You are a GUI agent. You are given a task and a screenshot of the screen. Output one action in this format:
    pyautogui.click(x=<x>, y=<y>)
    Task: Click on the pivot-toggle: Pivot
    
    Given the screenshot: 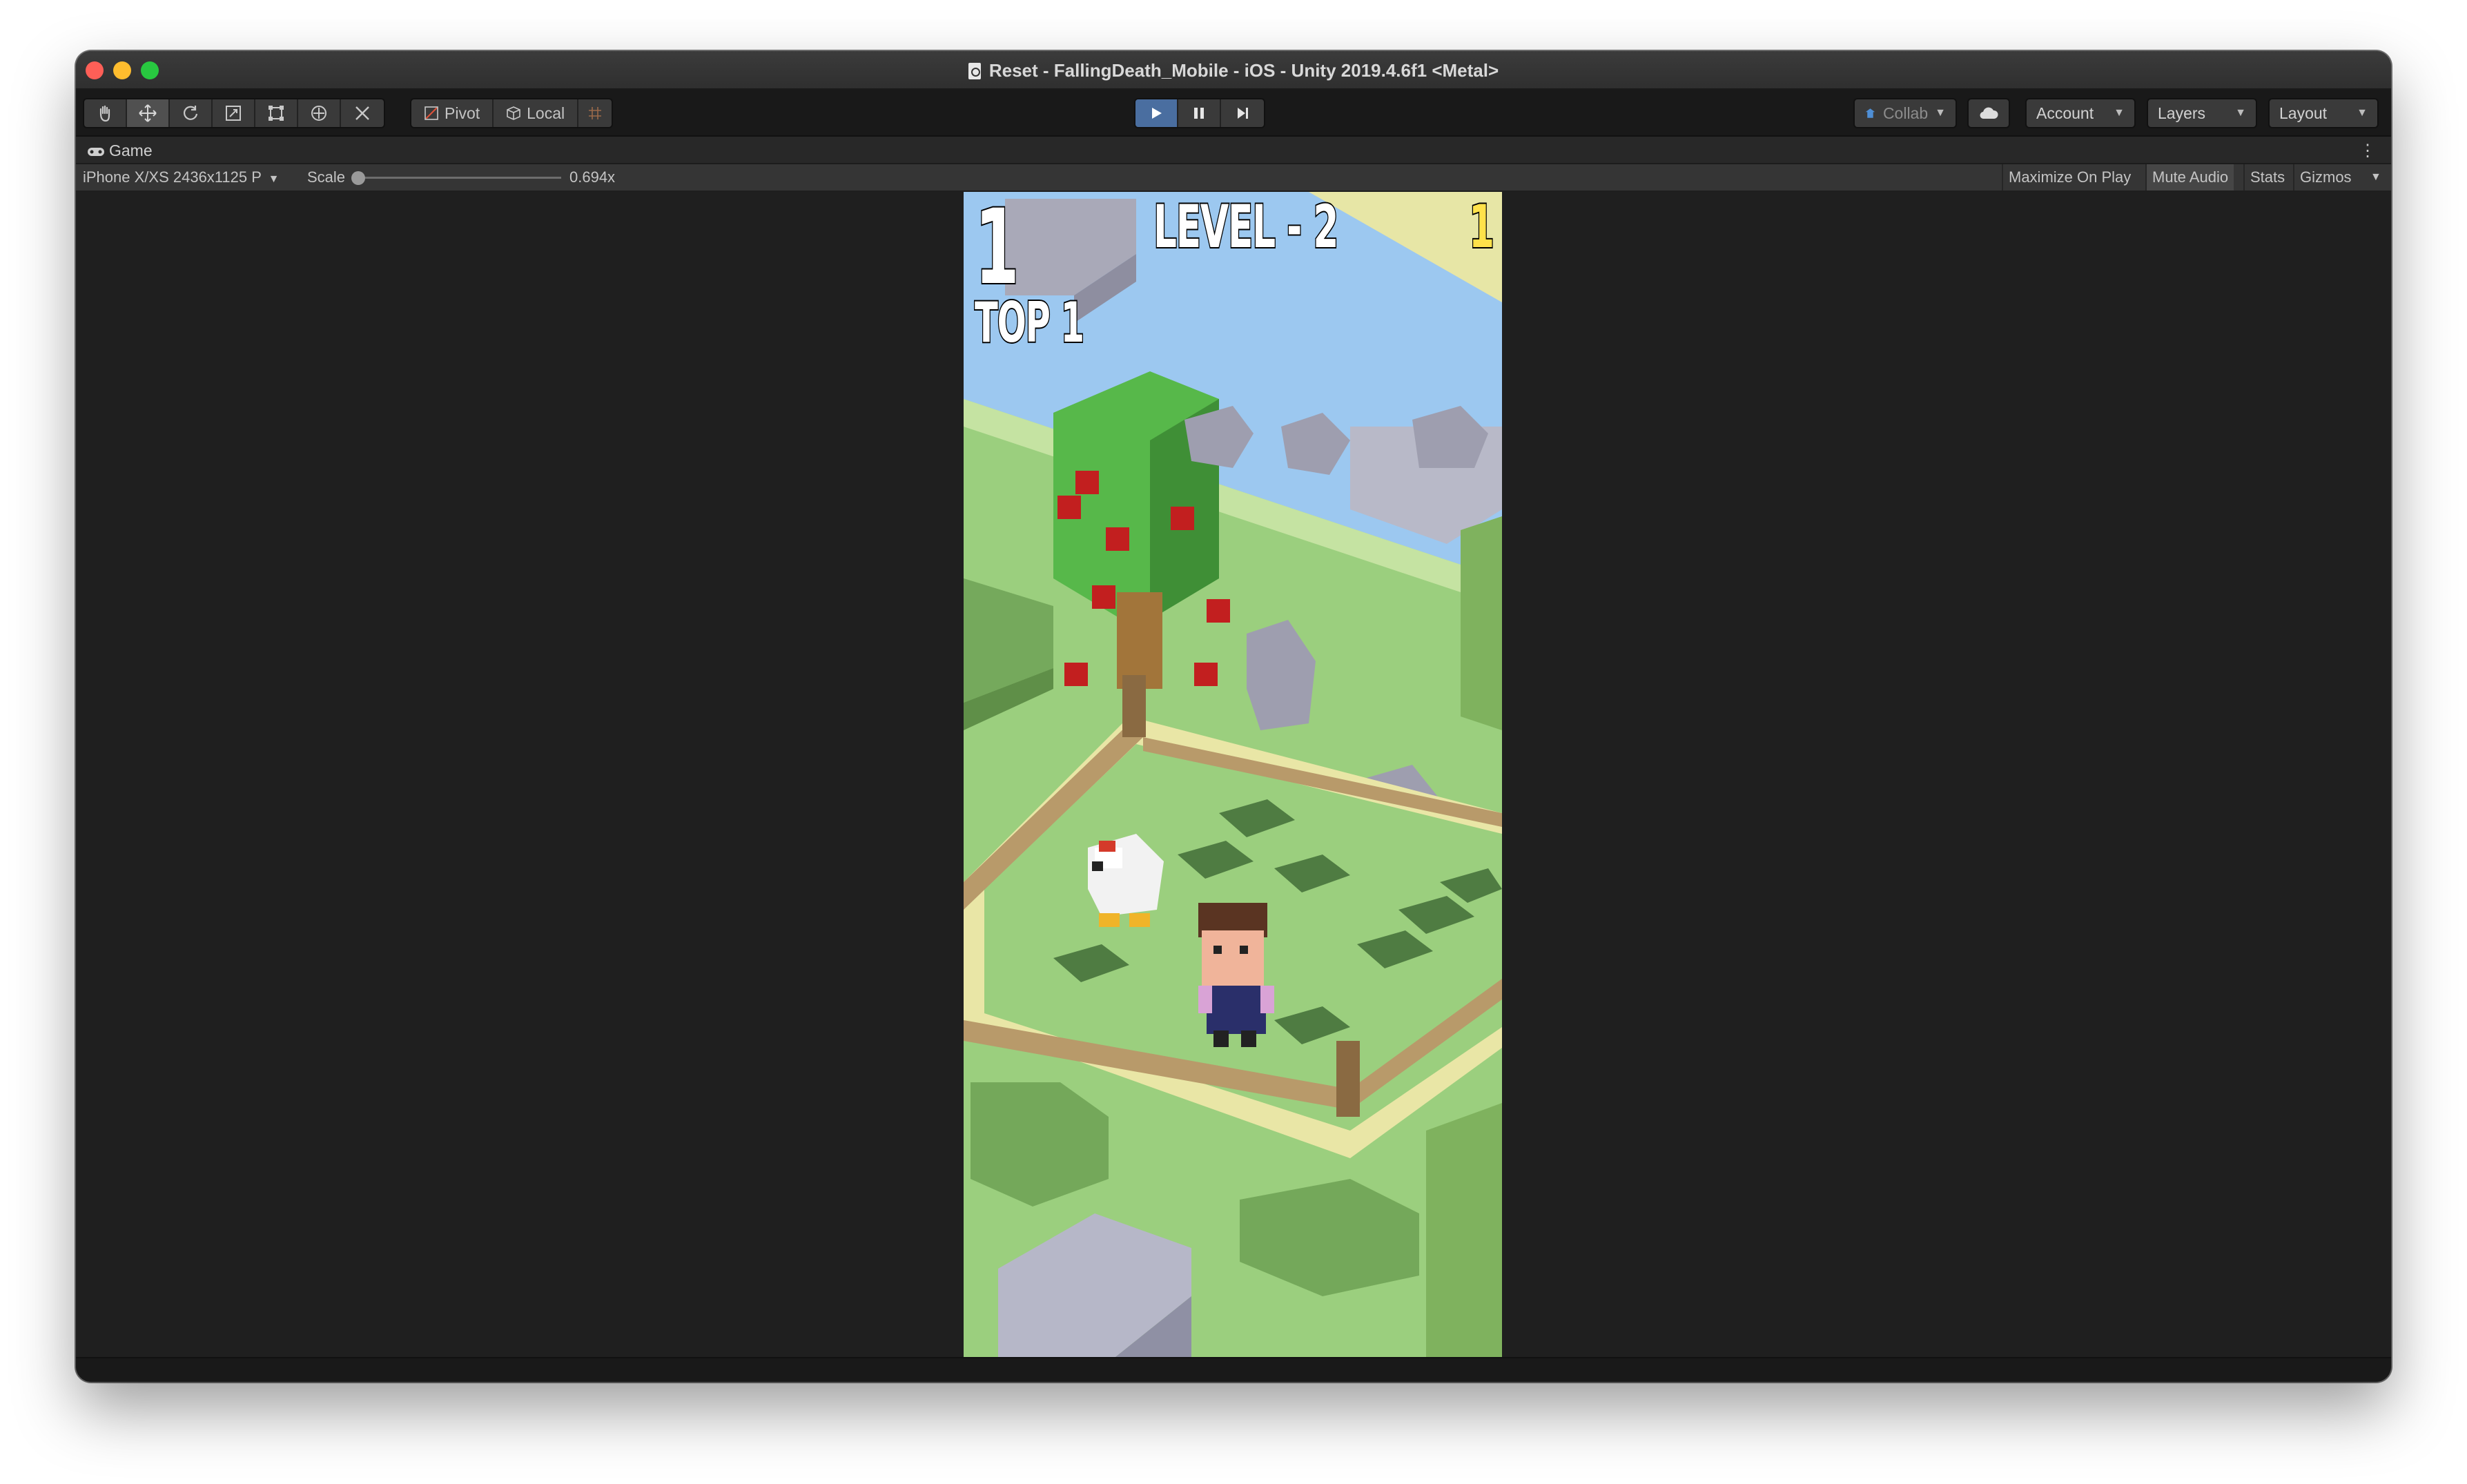 What is the action you would take?
    pyautogui.click(x=453, y=113)
    